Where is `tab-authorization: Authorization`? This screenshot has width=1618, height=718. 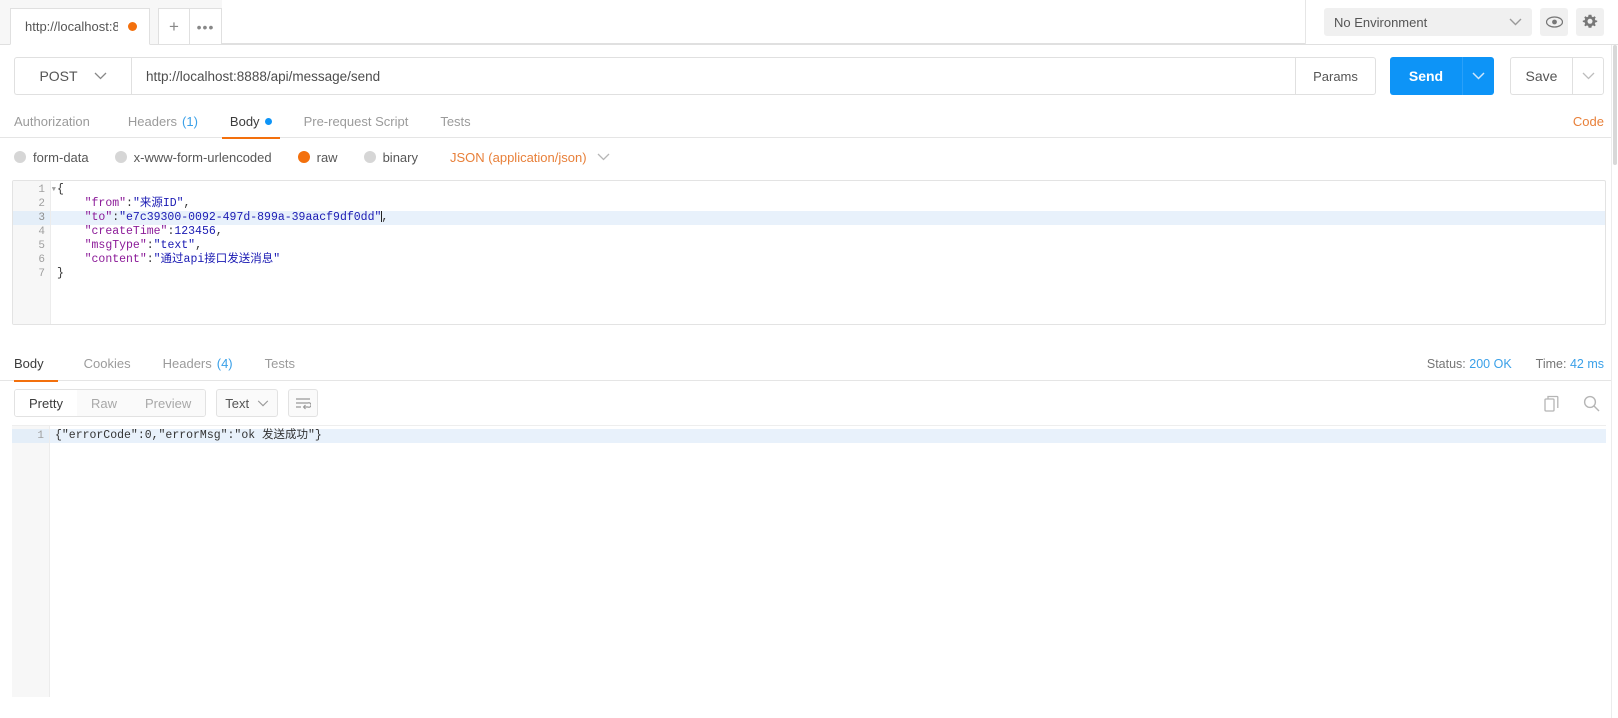
tab-authorization: Authorization is located at coordinates (63, 121).